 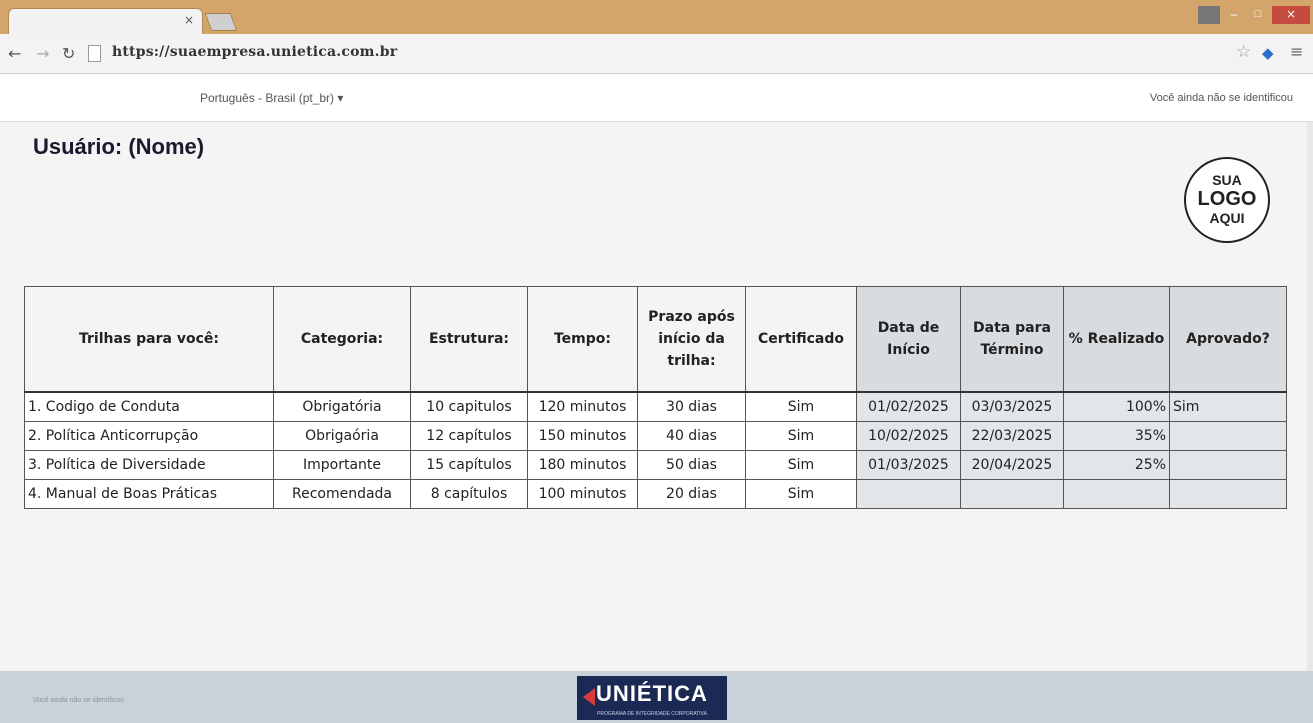 I want to click on header-data-termino: Data para Término, so click(x=1012, y=339).